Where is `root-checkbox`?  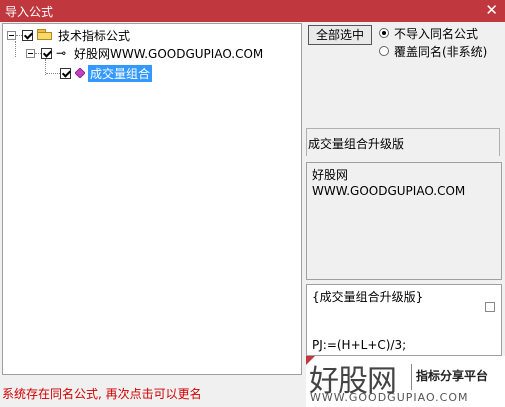
root-checkbox is located at coordinates (27, 35).